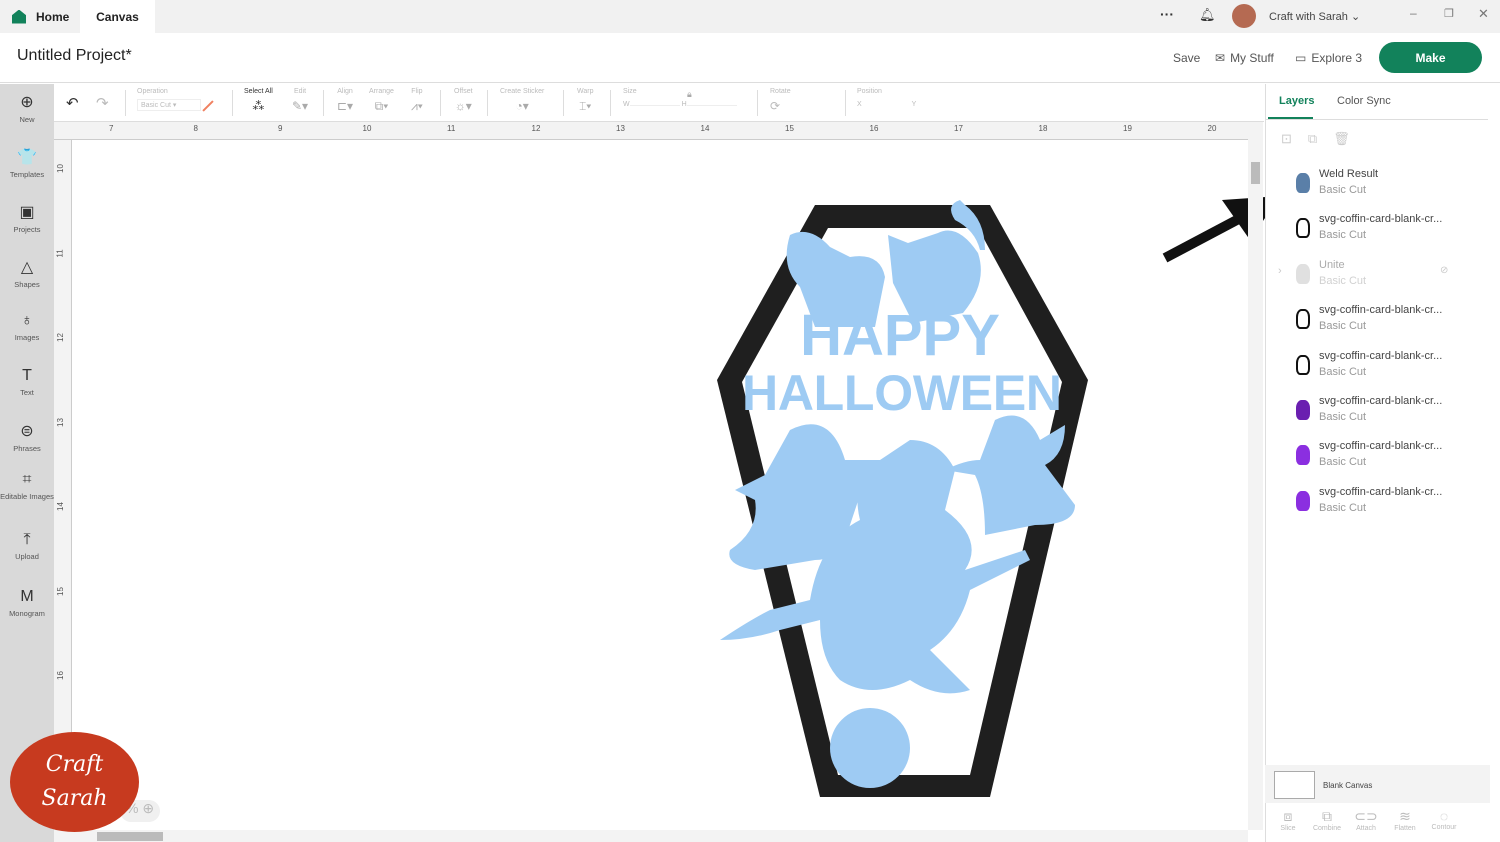 The width and height of the screenshot is (1500, 842). What do you see at coordinates (1377, 281) in the screenshot?
I see `layer-item: › Unite Basic Cut ⊘` at bounding box center [1377, 281].